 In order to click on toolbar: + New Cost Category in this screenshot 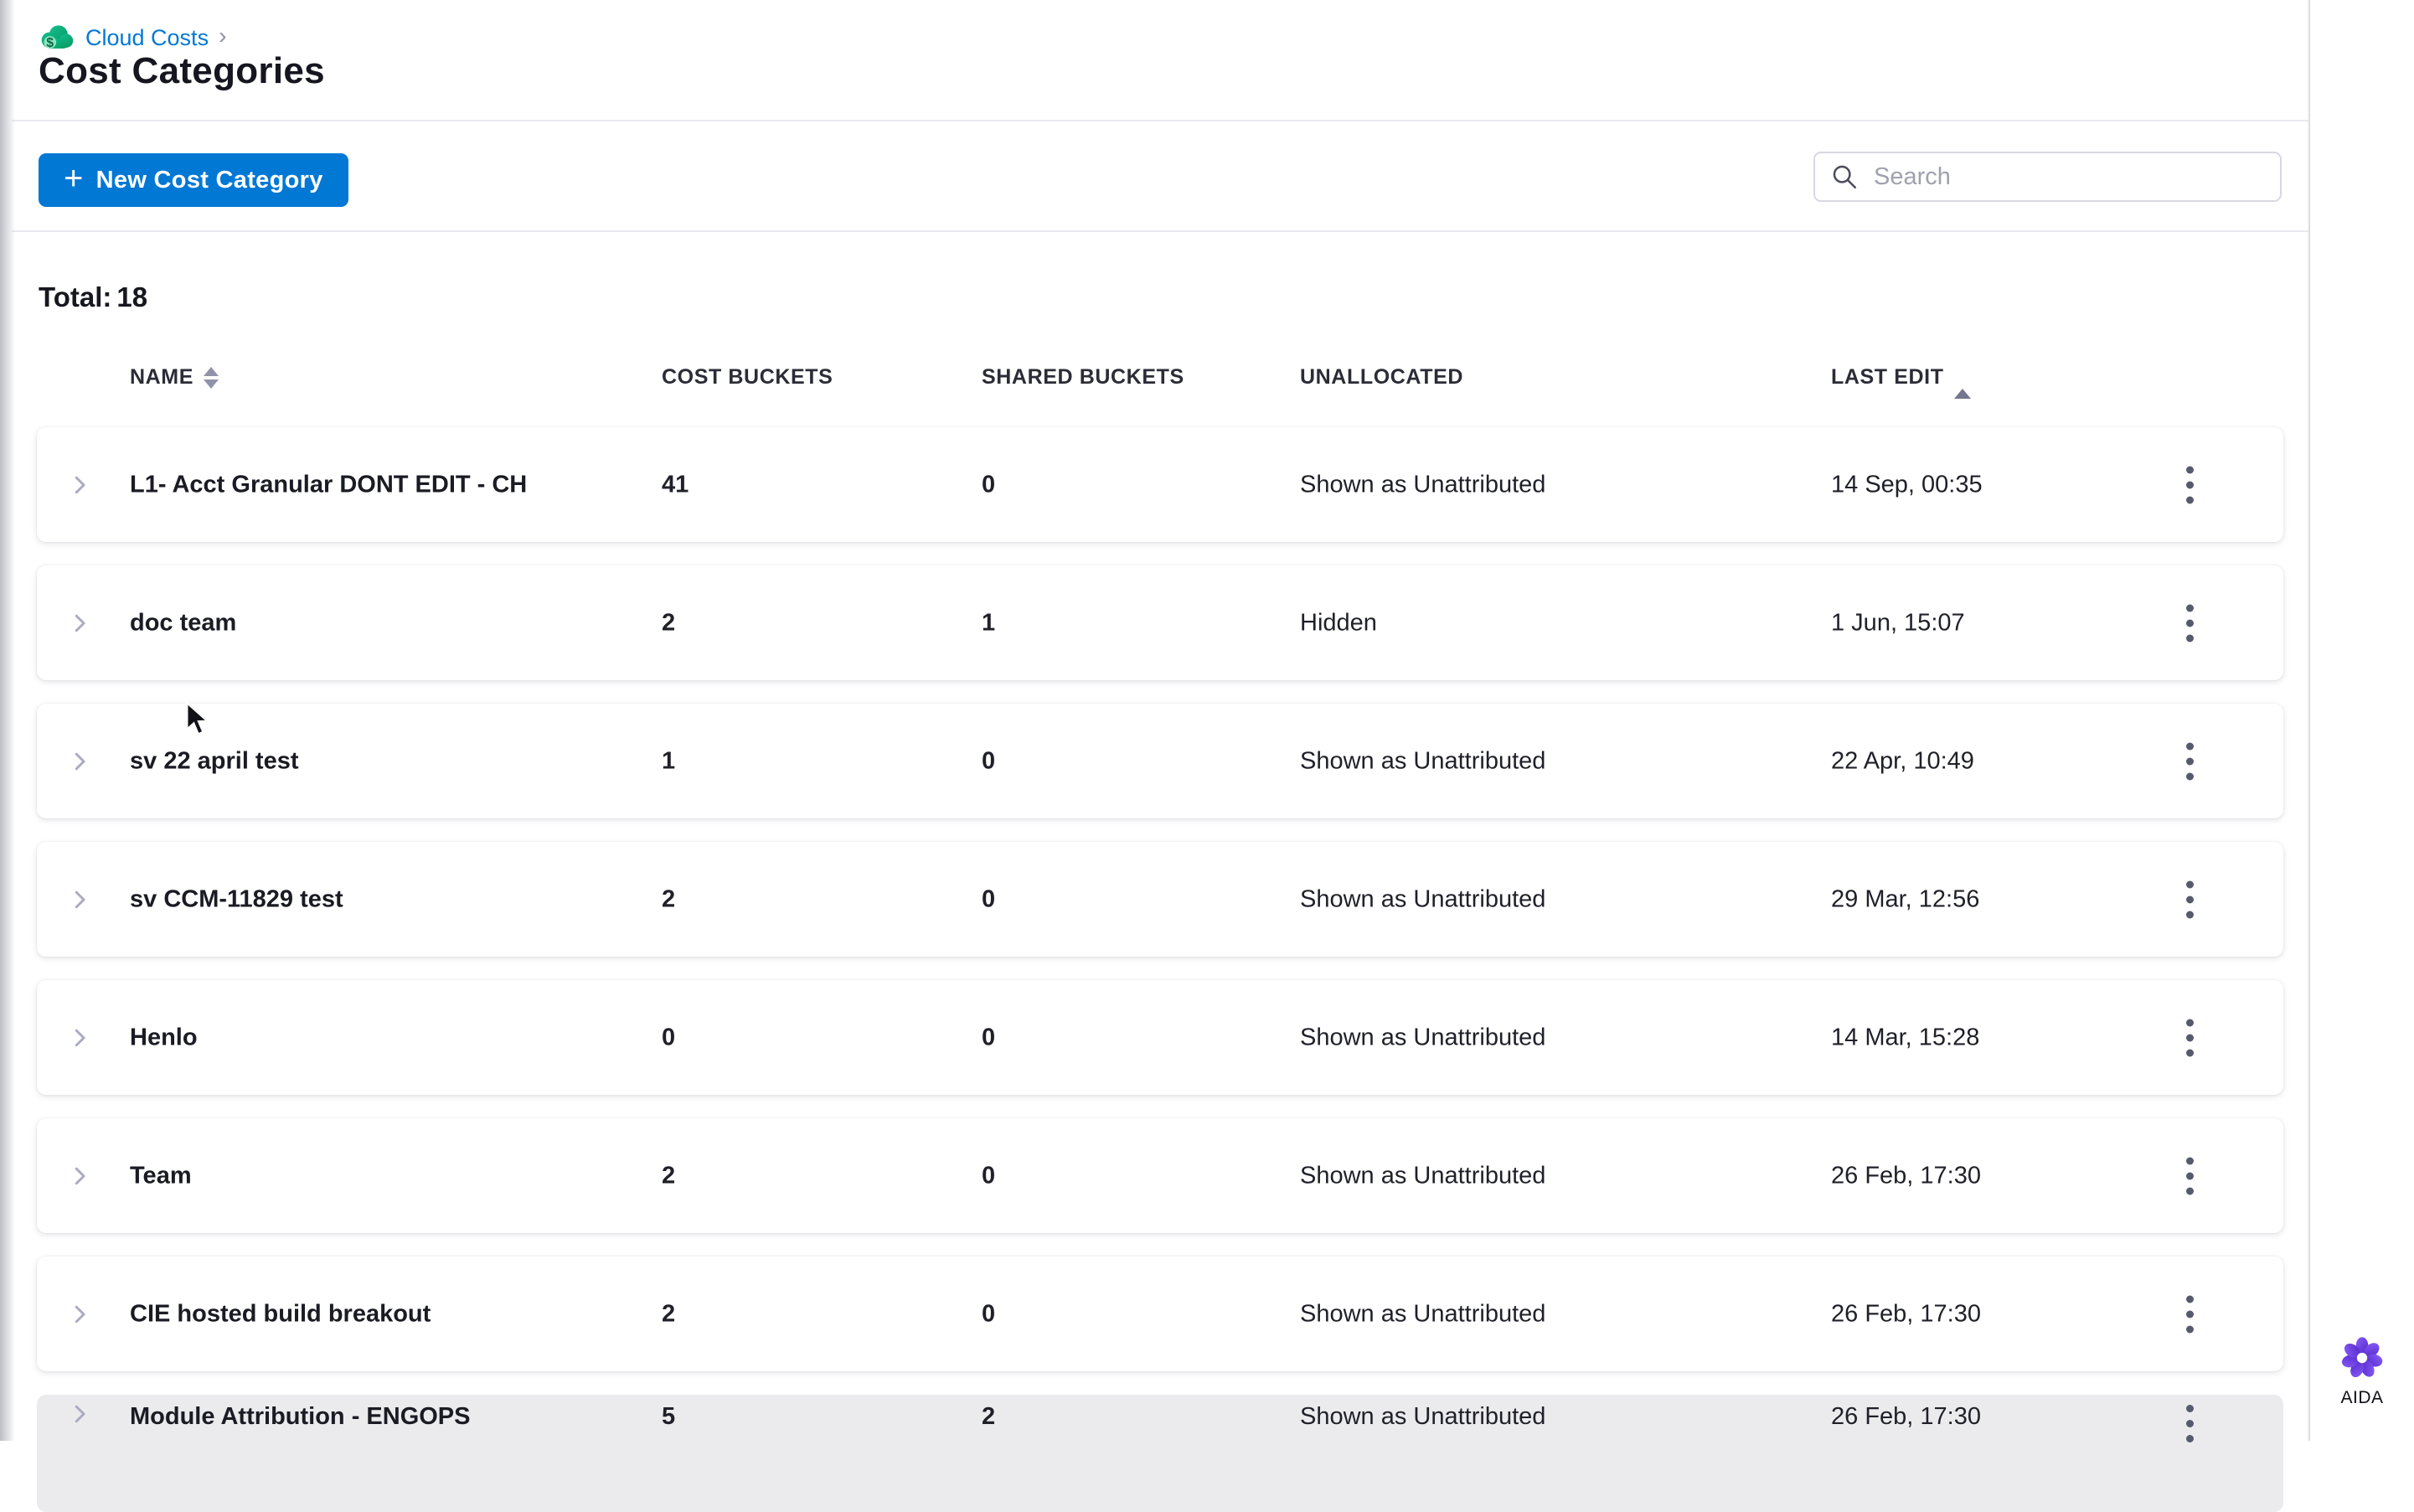, I will do `click(1160, 176)`.